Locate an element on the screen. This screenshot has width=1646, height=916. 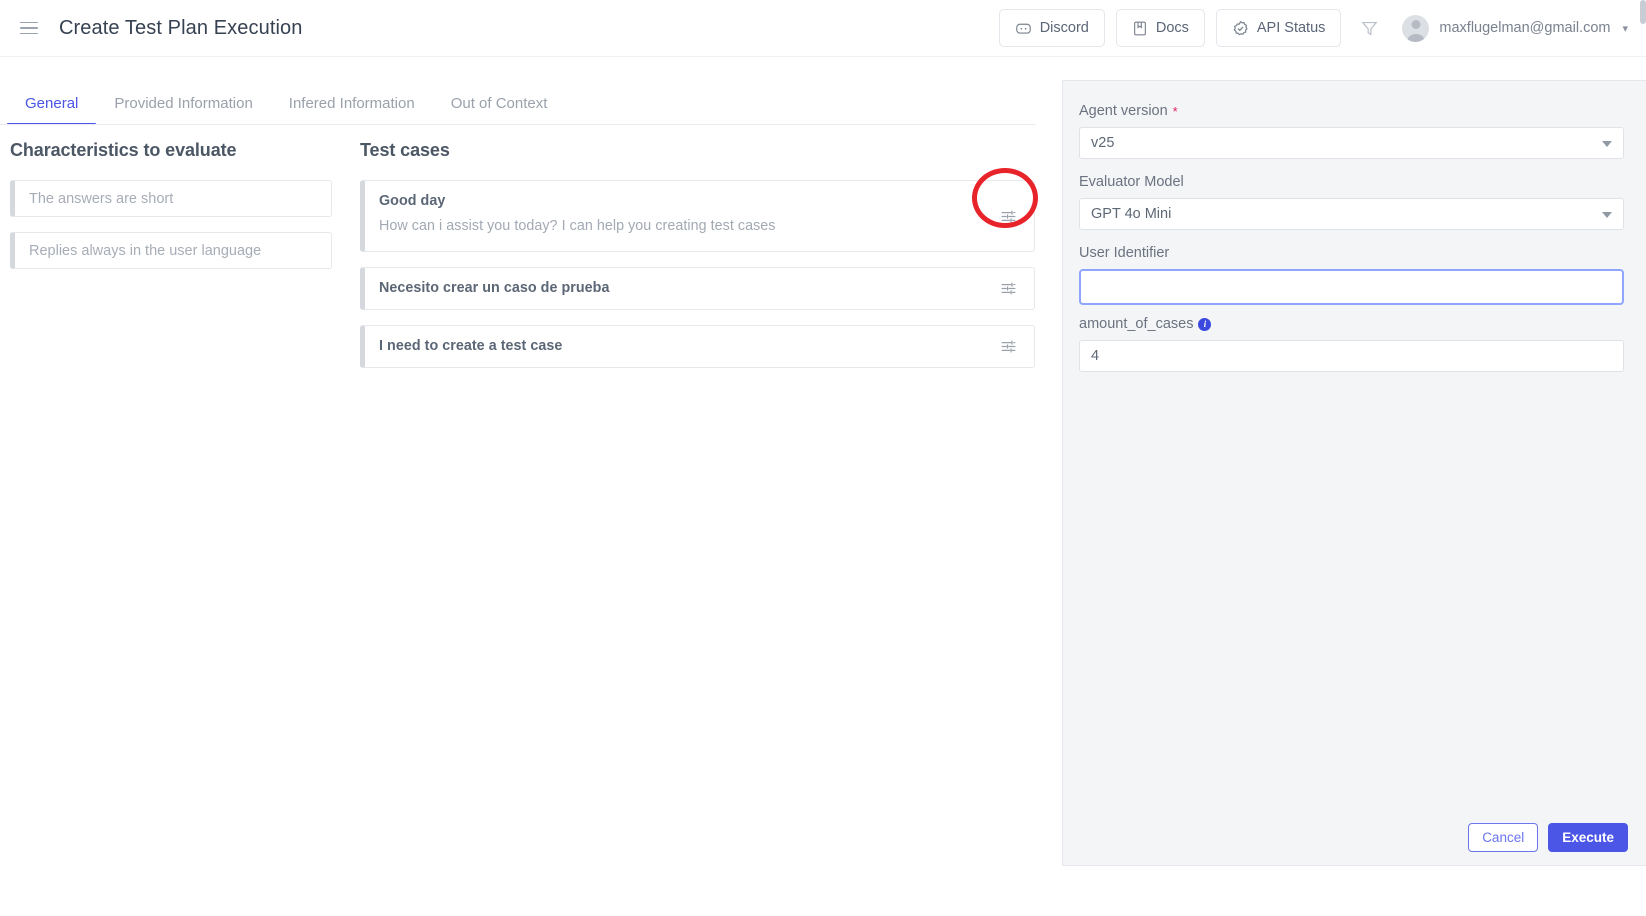
amount-of-cases-value: 4 is located at coordinates (1095, 356).